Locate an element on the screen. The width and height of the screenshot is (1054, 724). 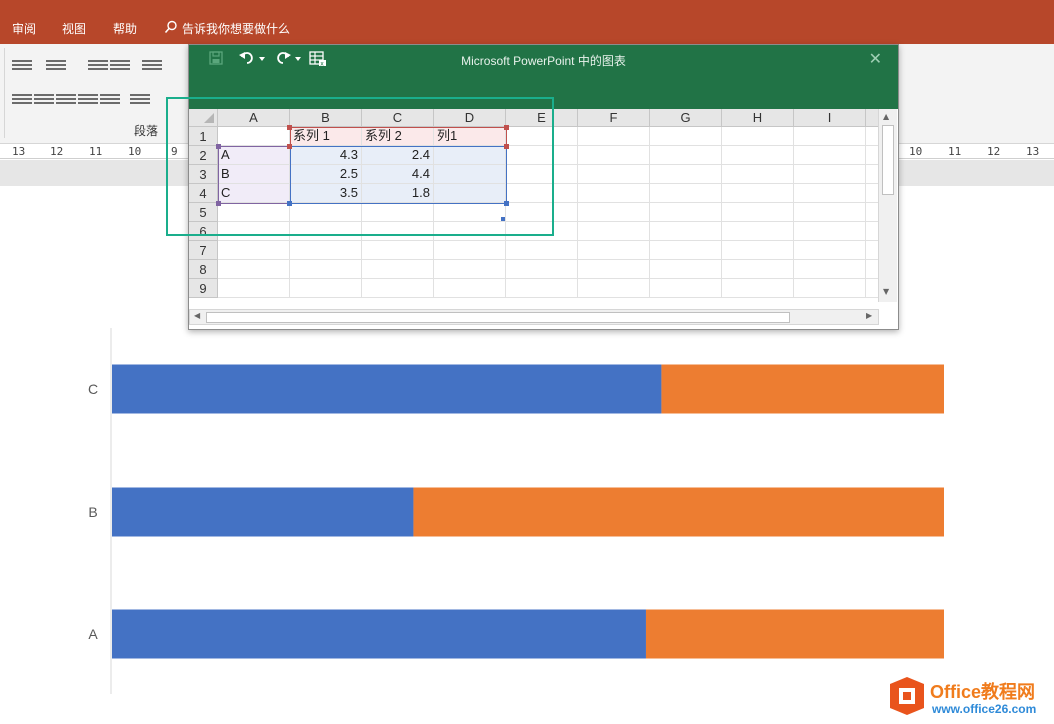
row-header-8: 8 is located at coordinates (203, 269).